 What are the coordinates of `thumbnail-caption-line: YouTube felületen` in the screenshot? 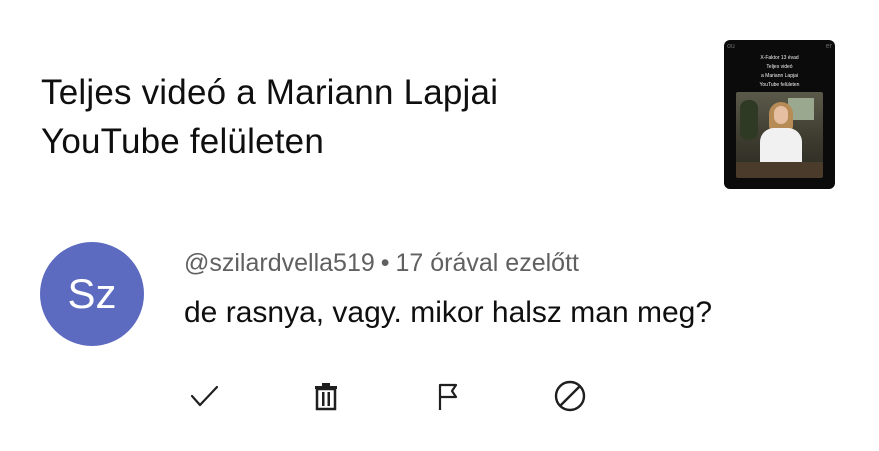 It's located at (779, 85).